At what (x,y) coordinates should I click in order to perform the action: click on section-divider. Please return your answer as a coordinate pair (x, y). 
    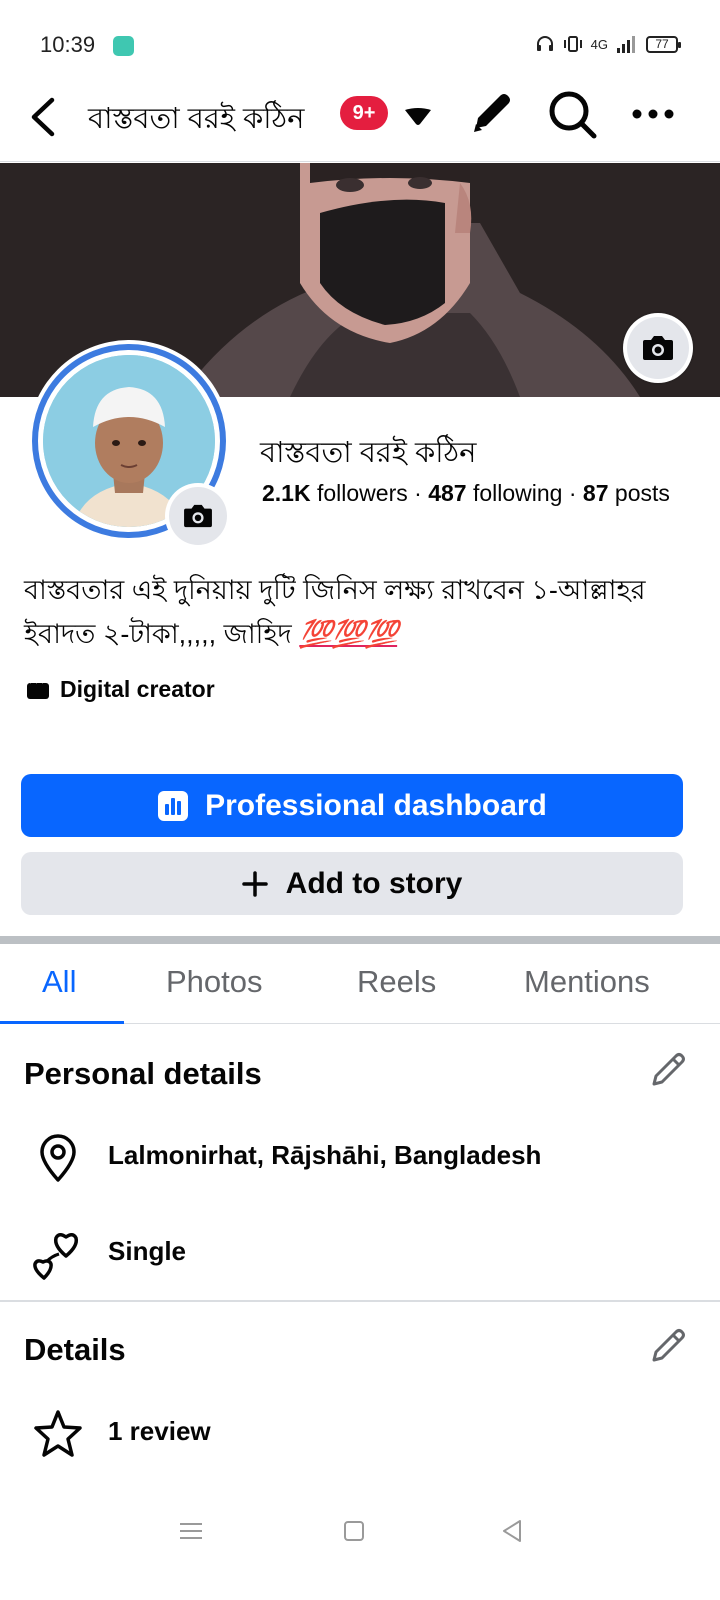
    Looking at the image, I should click on (360, 940).